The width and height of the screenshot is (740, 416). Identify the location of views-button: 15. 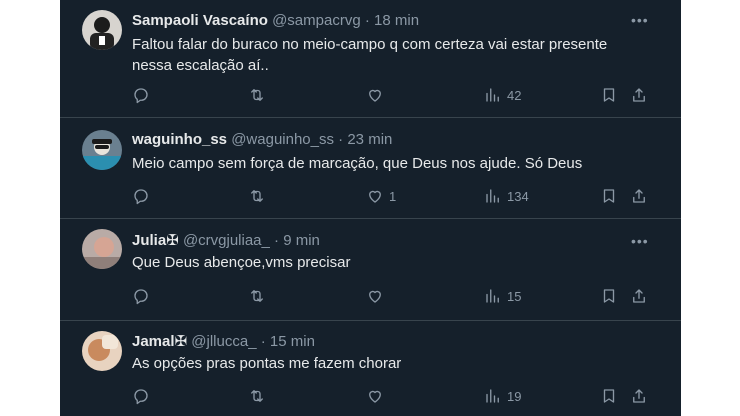
(502, 296).